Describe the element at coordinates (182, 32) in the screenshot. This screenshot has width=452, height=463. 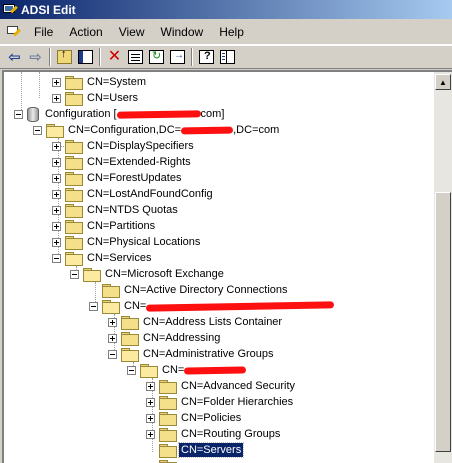
I see `menu-window: Window` at that location.